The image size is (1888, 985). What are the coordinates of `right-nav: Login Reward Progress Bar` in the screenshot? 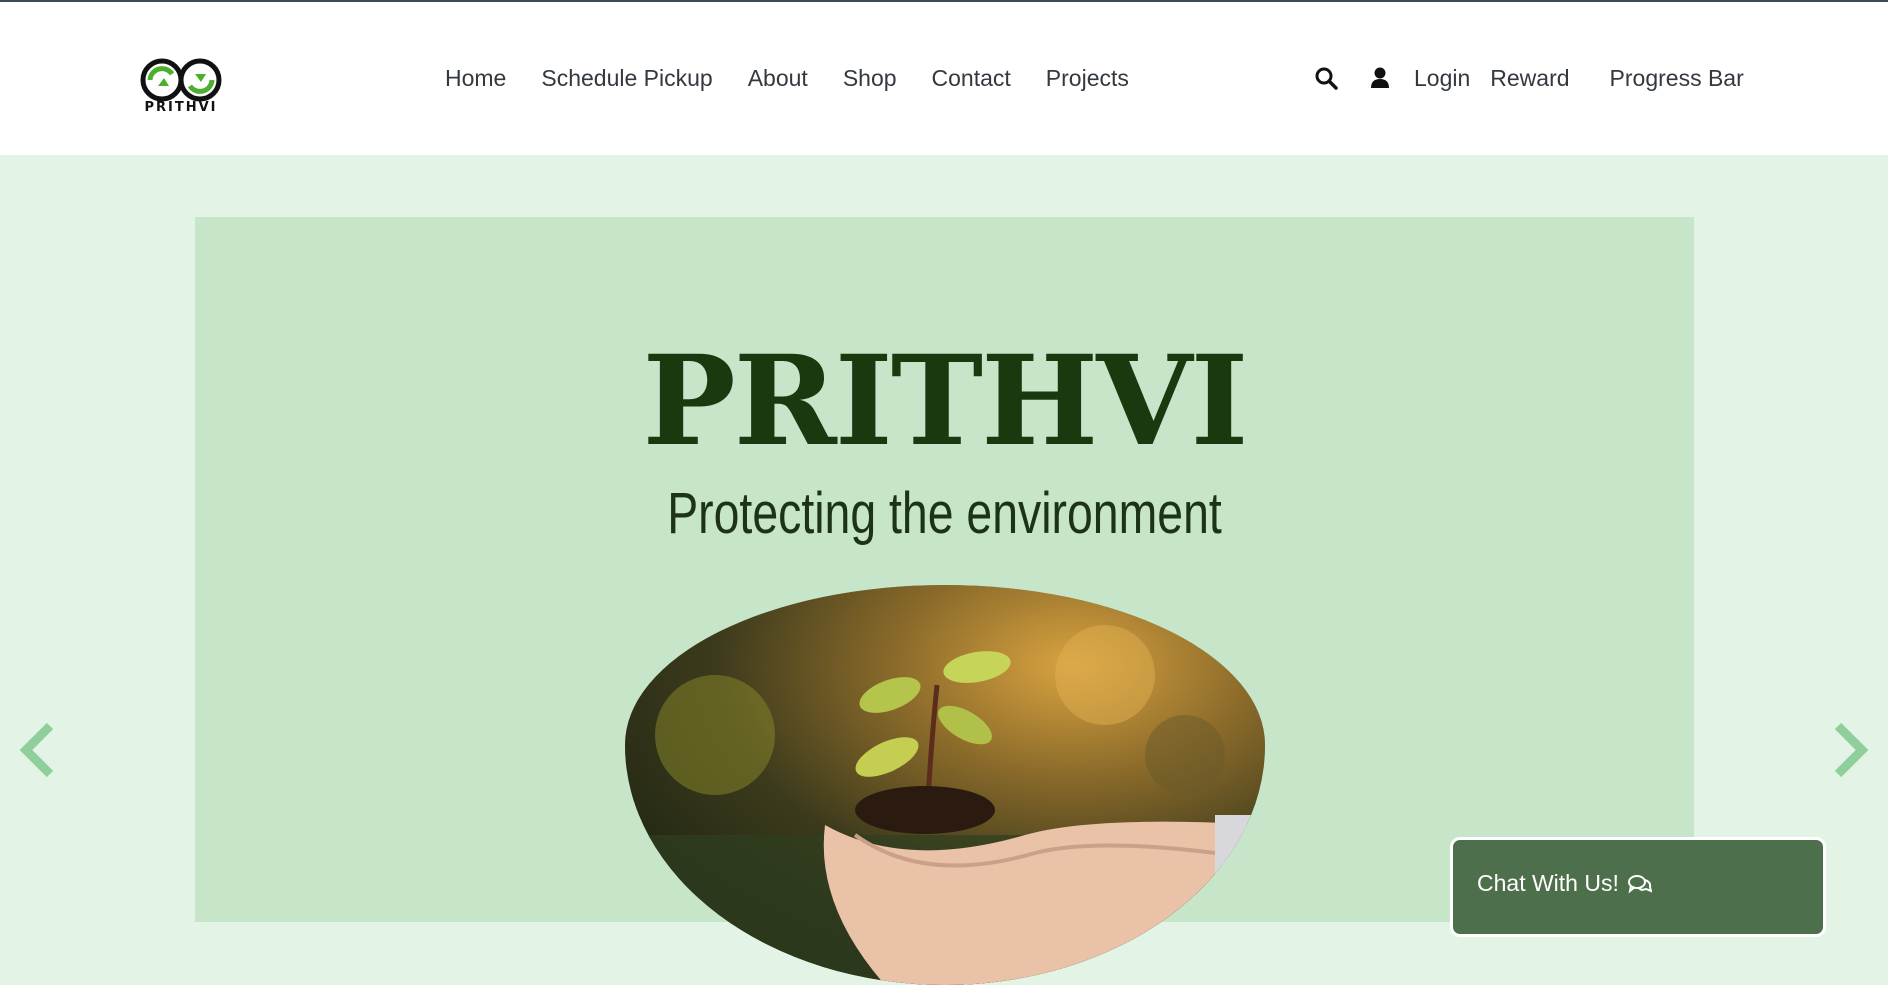 It's located at (1528, 78).